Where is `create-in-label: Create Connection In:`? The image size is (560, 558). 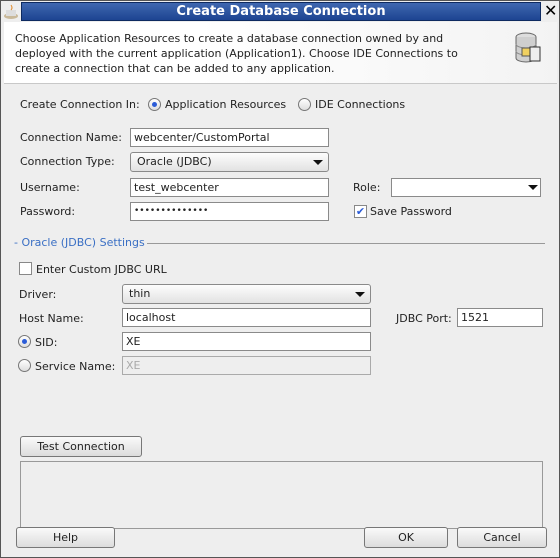
create-in-label: Create Connection In: is located at coordinates (80, 104).